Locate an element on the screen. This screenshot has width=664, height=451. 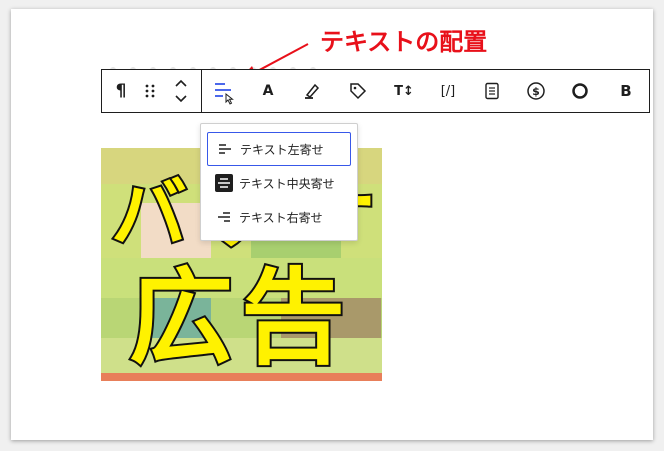
align-left-label: テキスト左寄せ is located at coordinates (282, 149).